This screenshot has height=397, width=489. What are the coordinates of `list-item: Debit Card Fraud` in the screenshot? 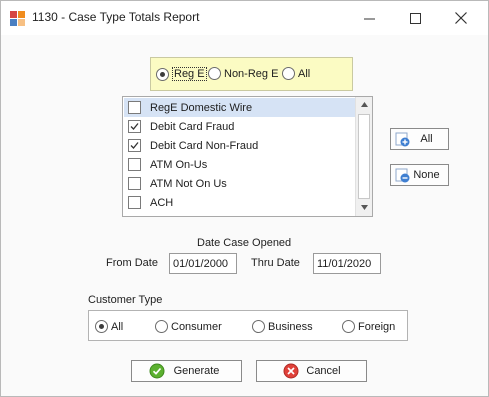 It's located at (239, 126).